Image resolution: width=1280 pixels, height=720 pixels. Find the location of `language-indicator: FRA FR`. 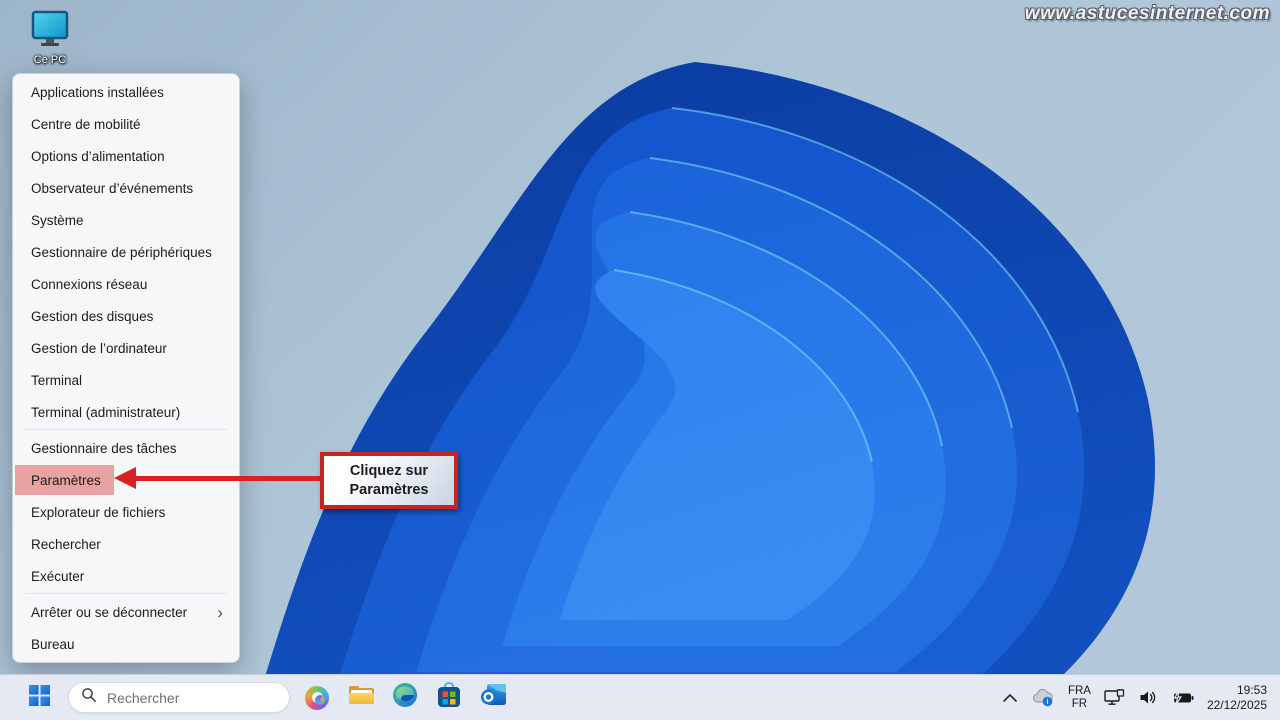

language-indicator: FRA FR is located at coordinates (1079, 698).